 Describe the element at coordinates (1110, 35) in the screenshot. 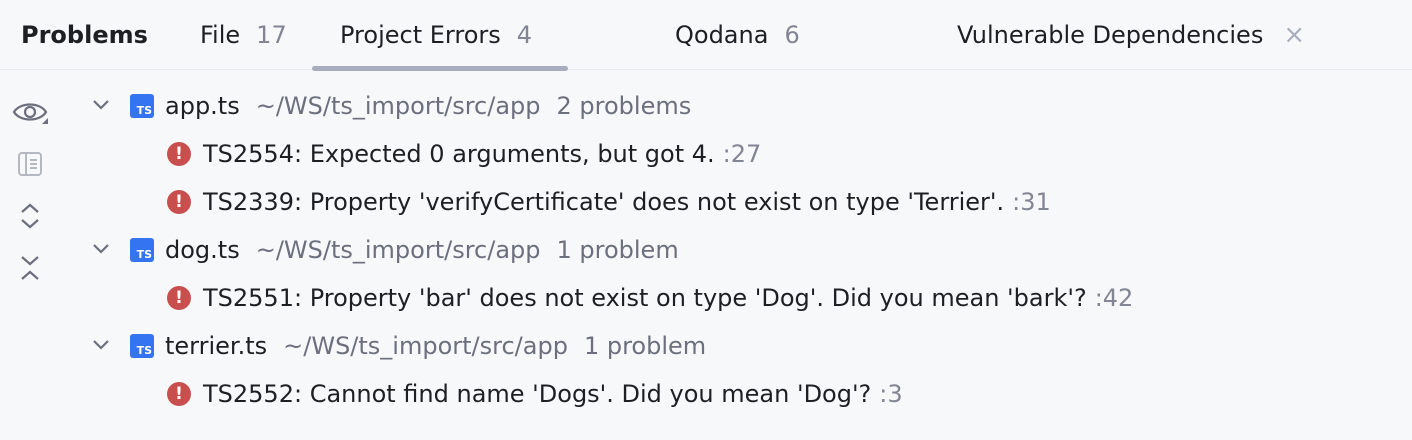

I see `tab-label: Vulnerable Dependencies` at that location.